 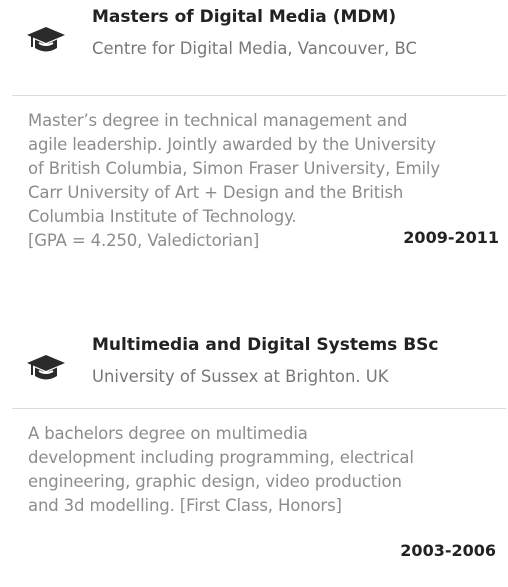 I want to click on description-line: Columbia Institute of Technology., so click(x=162, y=216).